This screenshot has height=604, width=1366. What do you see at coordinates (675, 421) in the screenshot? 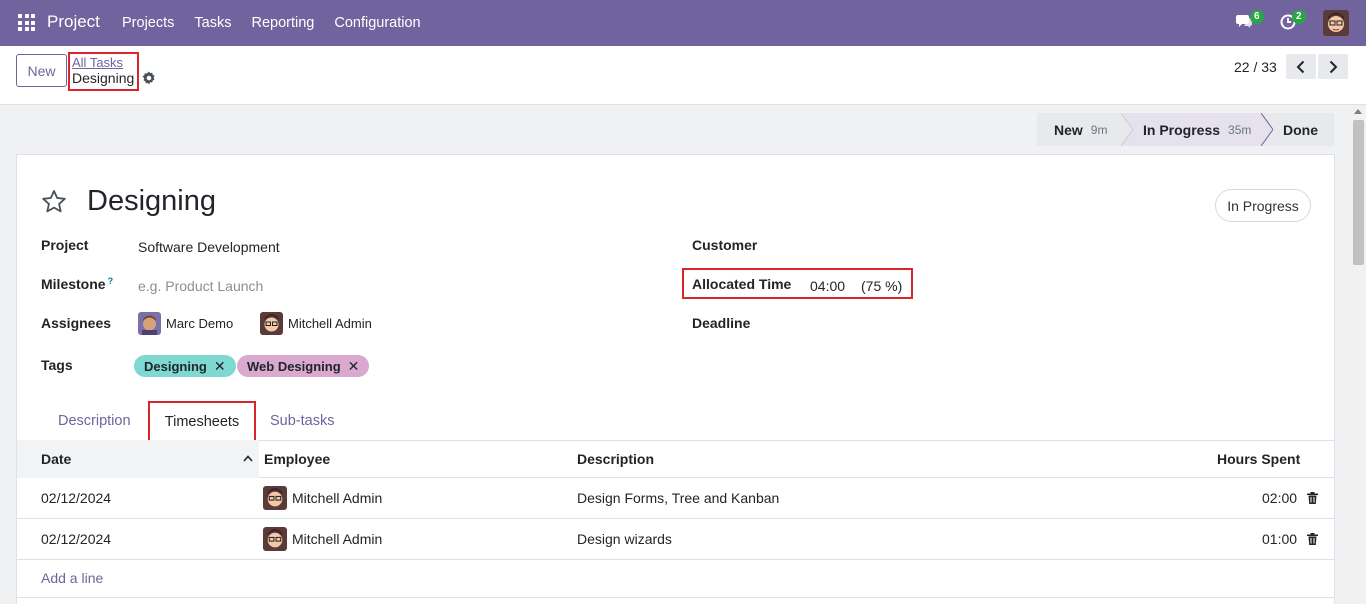
I see `notebook-tabs: Description Timesheets Sub-tasks` at bounding box center [675, 421].